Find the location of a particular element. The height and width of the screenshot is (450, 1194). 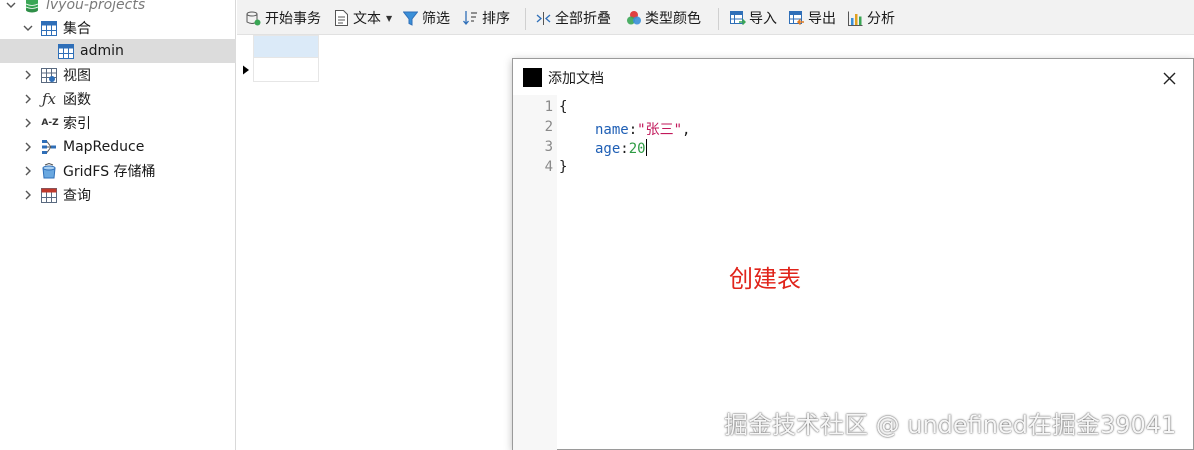

tree-item-gridfs: GridFS 存储桶 is located at coordinates (118, 171).